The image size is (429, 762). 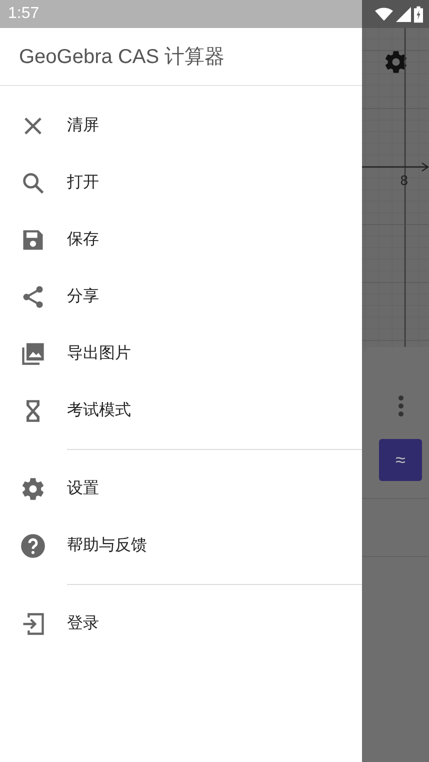 I want to click on help-icon, so click(x=33, y=545).